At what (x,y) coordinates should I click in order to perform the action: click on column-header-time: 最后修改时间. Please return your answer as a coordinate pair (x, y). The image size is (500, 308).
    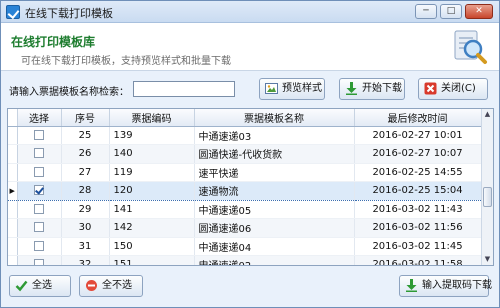
    Looking at the image, I should click on (418, 118).